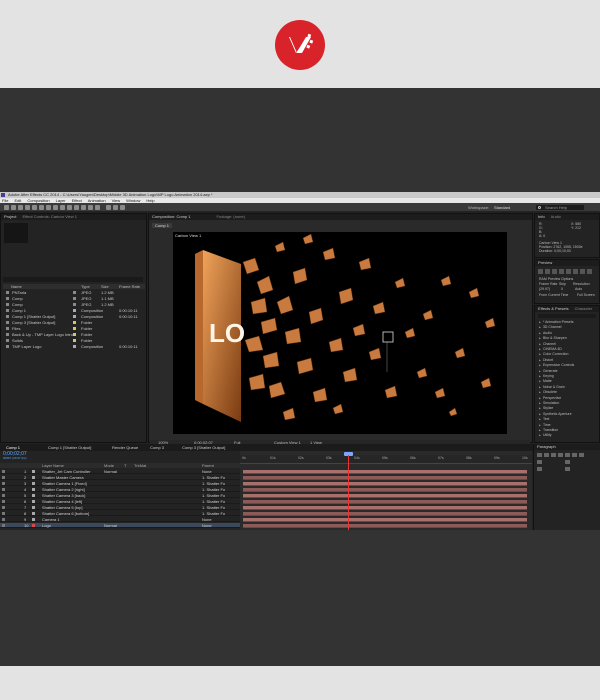 The width and height of the screenshot is (600, 700). Describe the element at coordinates (122, 207) in the screenshot. I see `view-axis-icon` at that location.